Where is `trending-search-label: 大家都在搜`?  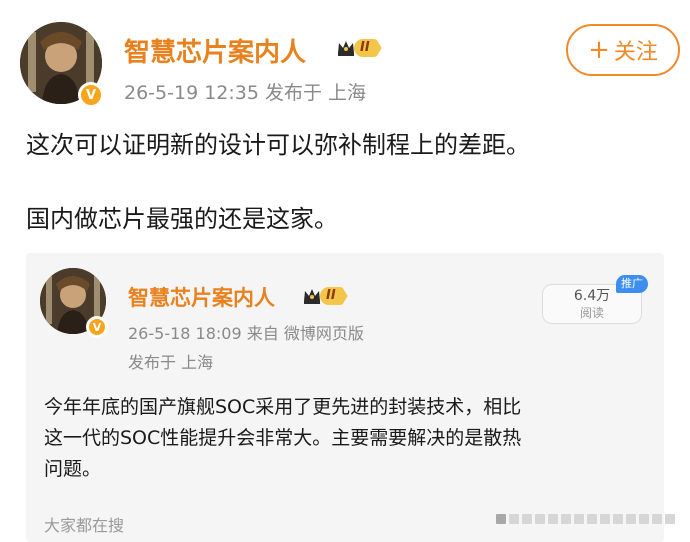 trending-search-label: 大家都在搜 is located at coordinates (84, 524).